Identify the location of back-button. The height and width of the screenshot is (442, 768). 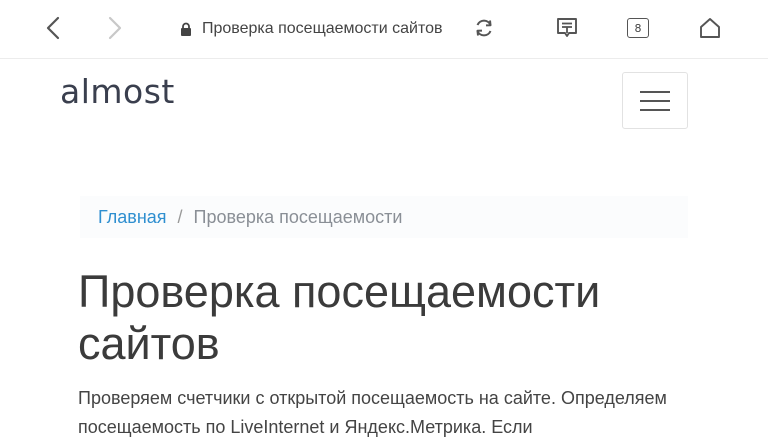
(54, 28).